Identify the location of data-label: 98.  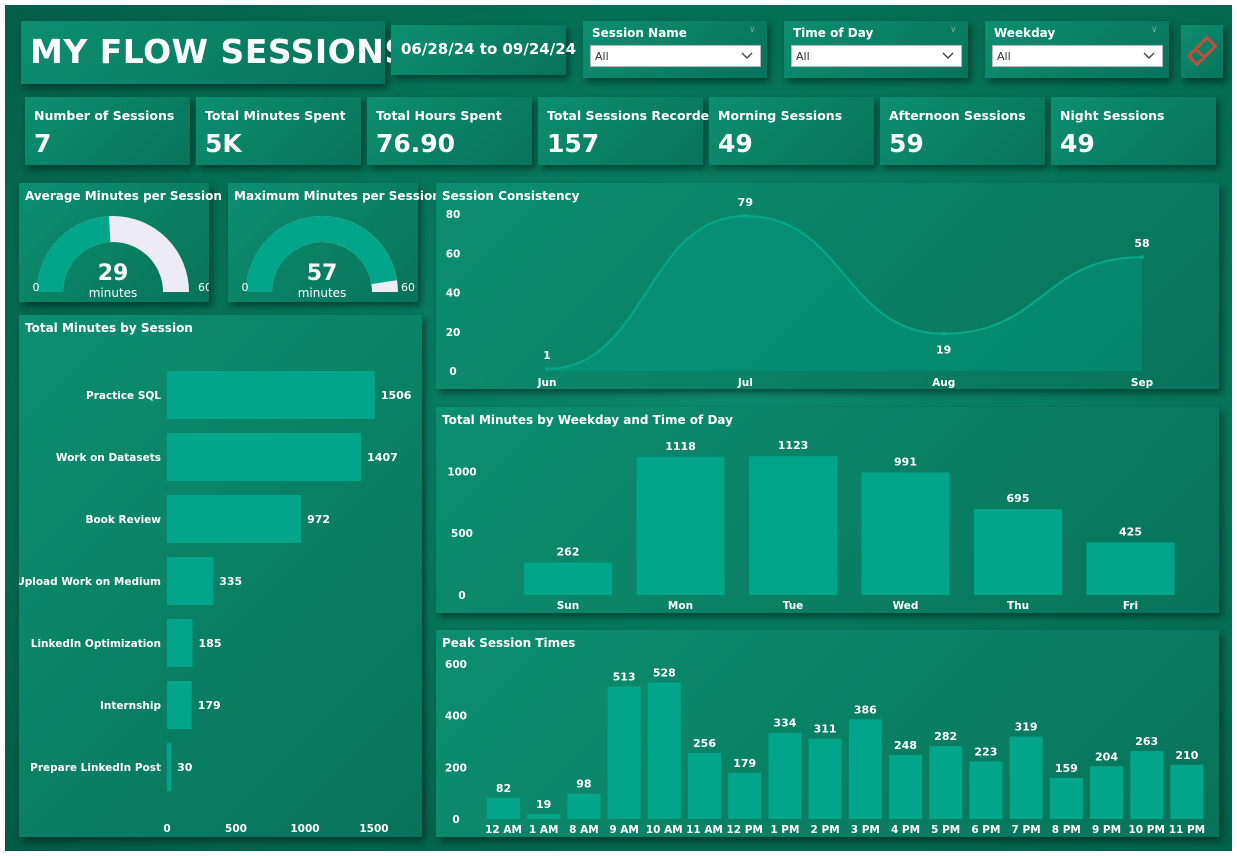
(583, 784).